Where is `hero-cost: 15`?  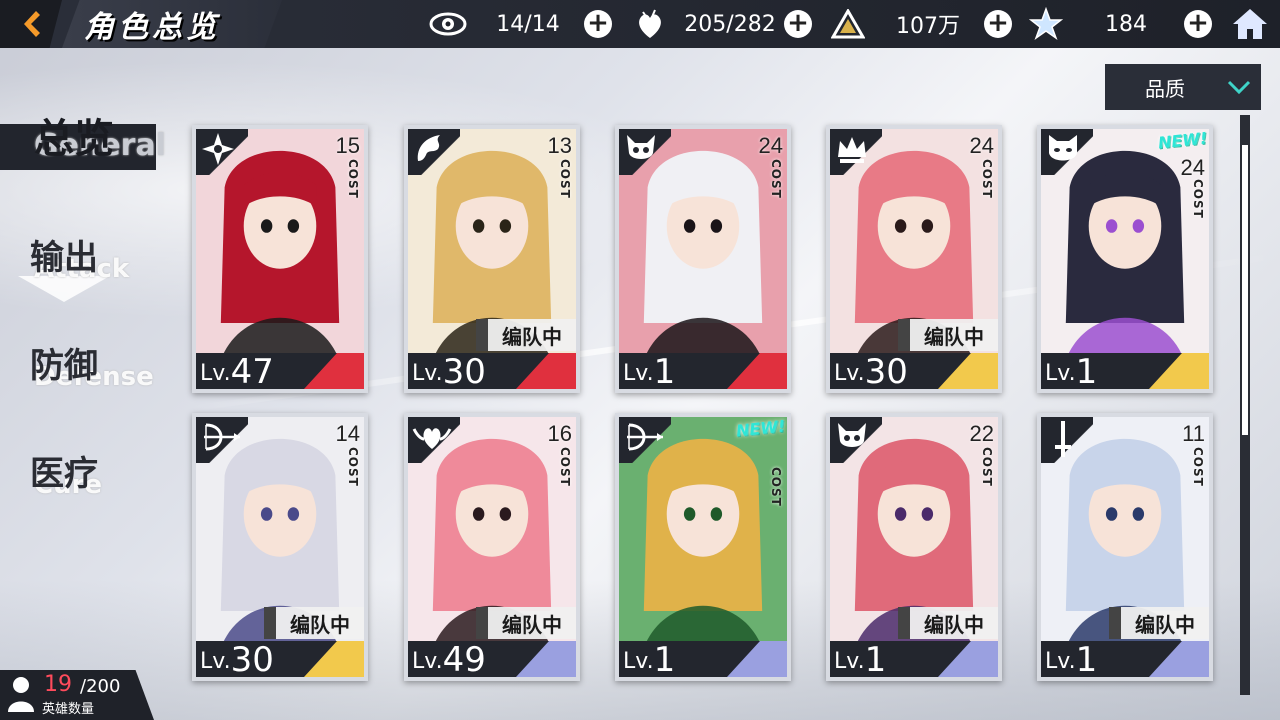 hero-cost: 15 is located at coordinates (347, 145).